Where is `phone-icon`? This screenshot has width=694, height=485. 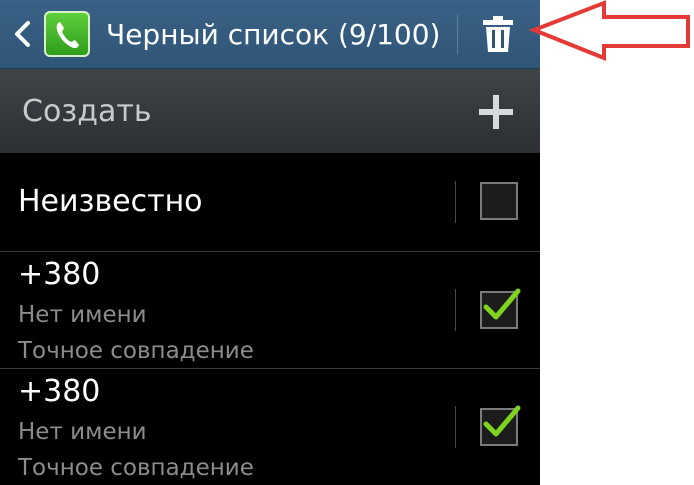
phone-icon is located at coordinates (67, 34).